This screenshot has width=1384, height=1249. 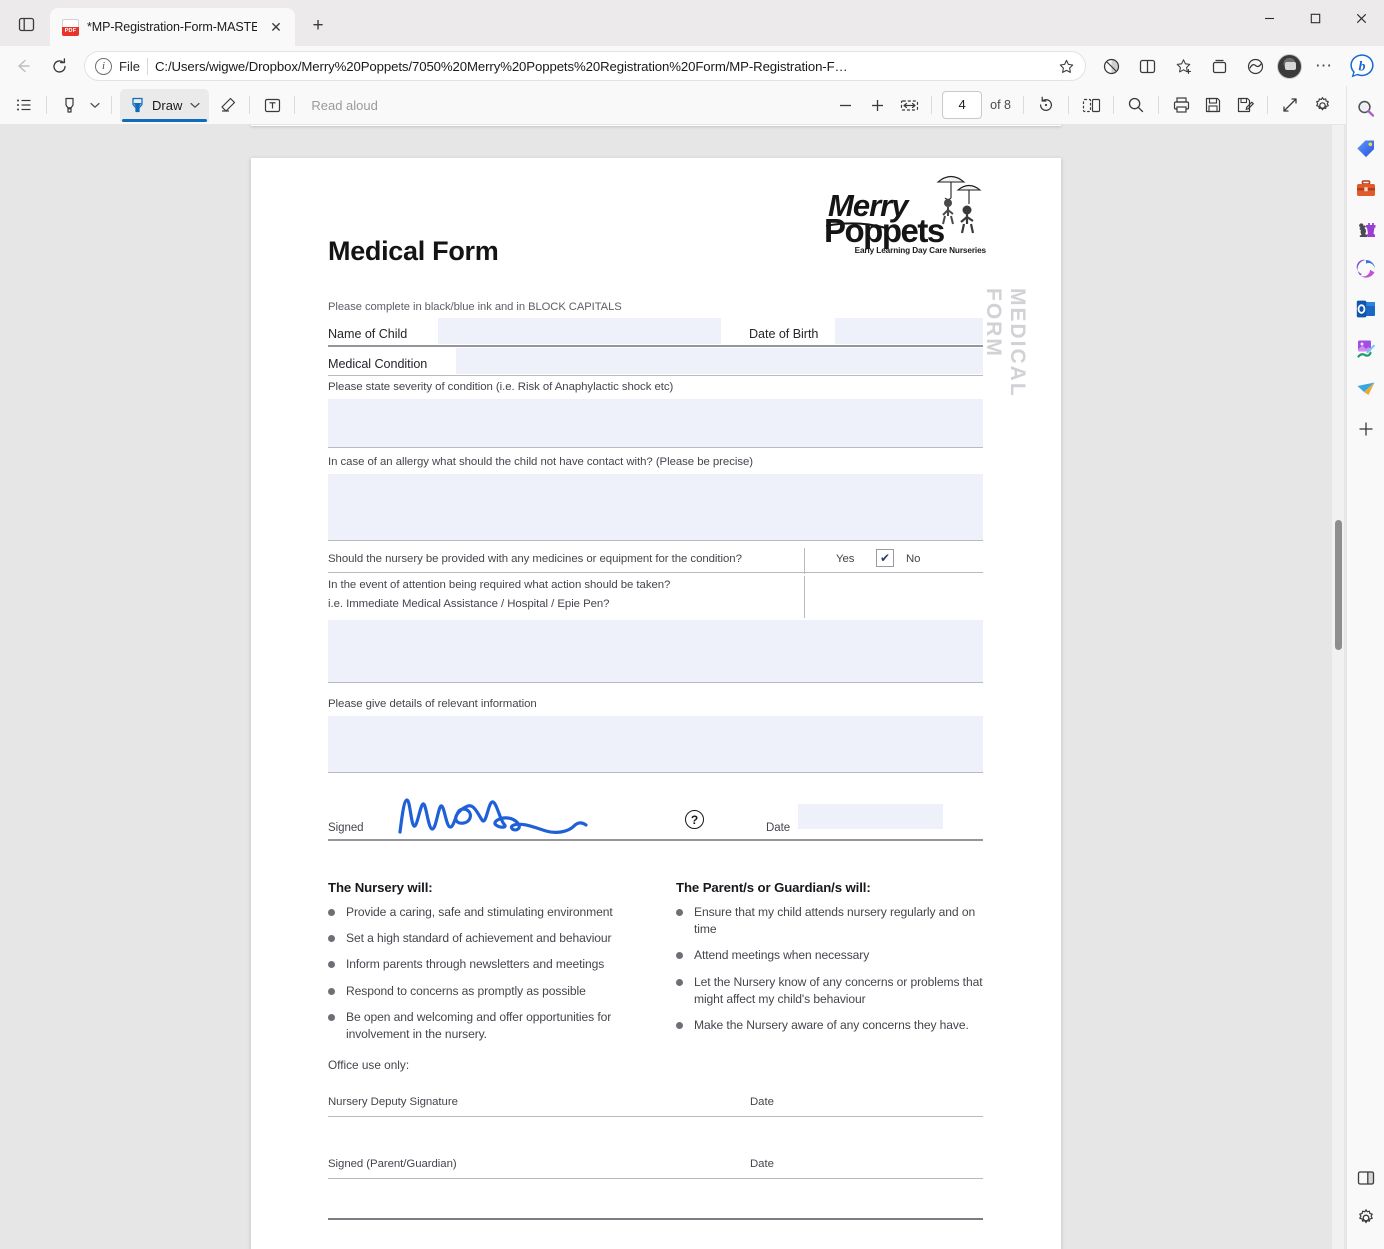 What do you see at coordinates (59, 66) in the screenshot?
I see `refresh-button` at bounding box center [59, 66].